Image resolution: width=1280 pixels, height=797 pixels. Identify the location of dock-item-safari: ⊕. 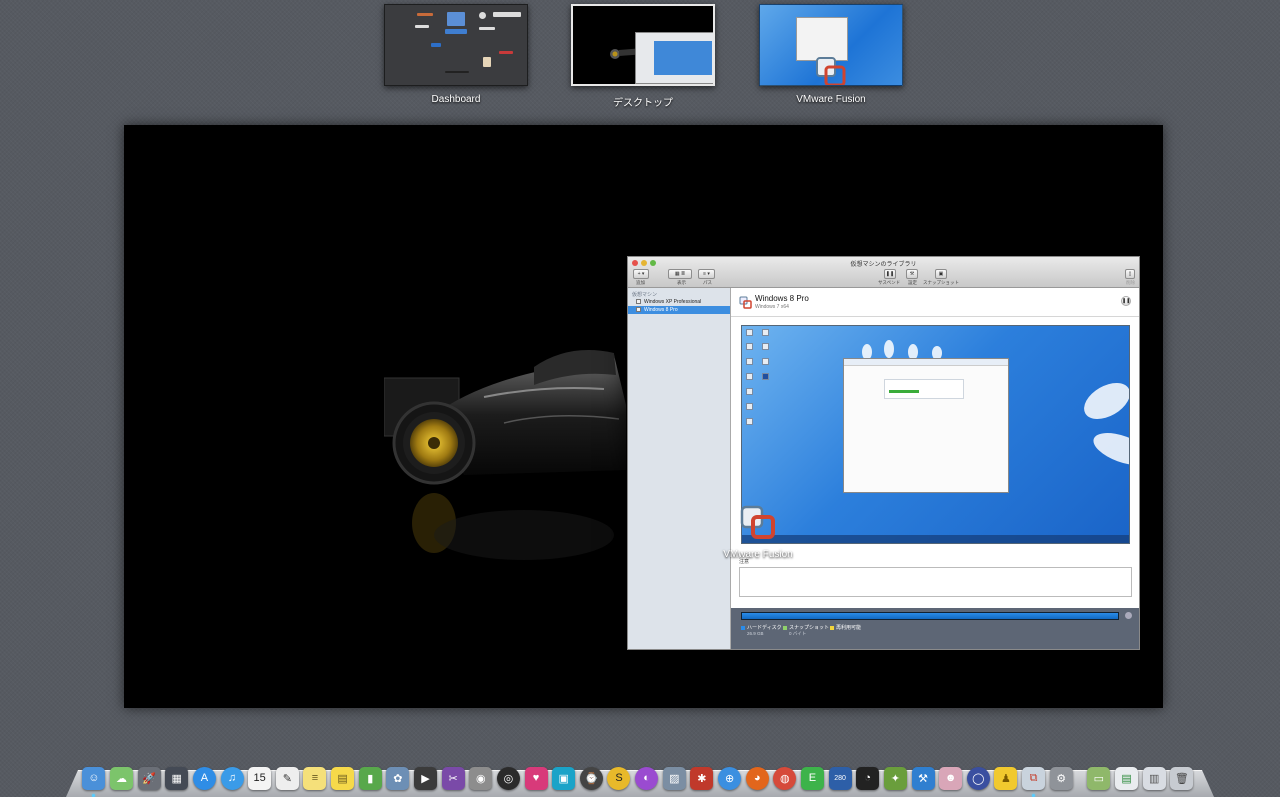
(730, 778).